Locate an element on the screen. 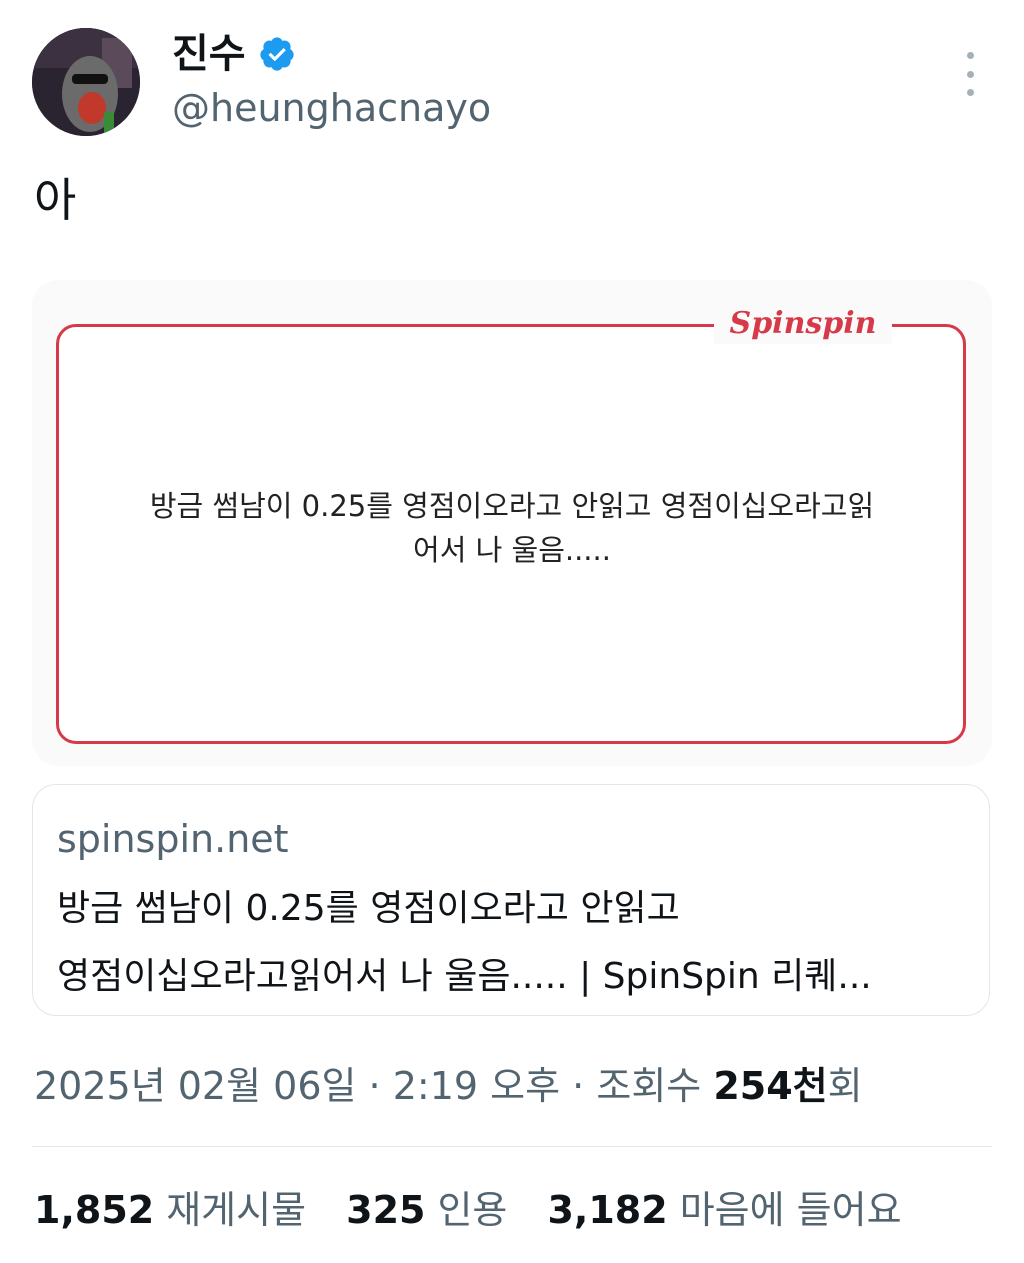  avatar-image is located at coordinates (86, 82).